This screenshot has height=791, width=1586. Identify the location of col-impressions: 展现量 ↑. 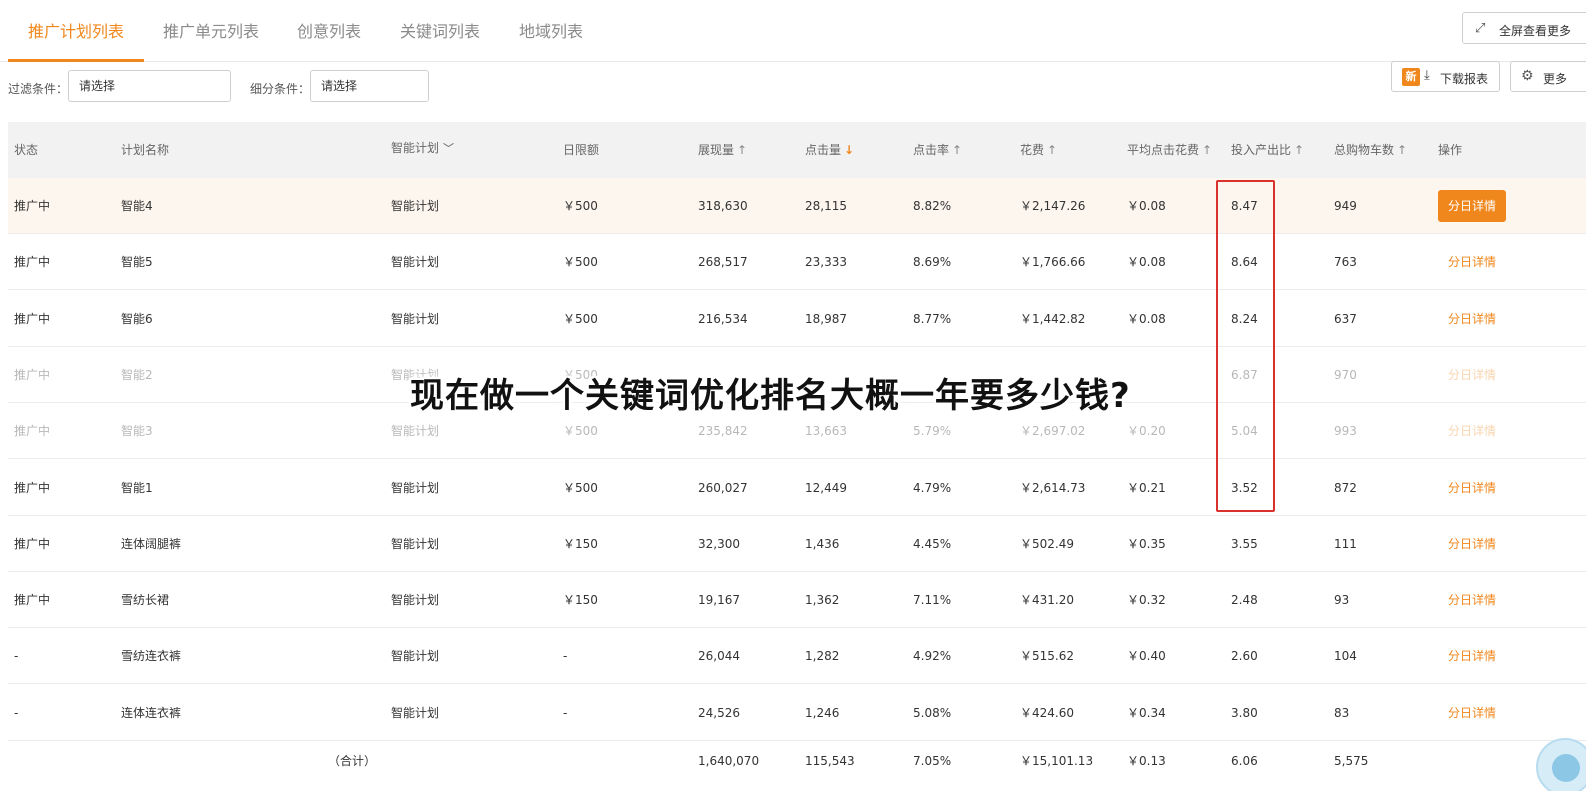
(722, 150).